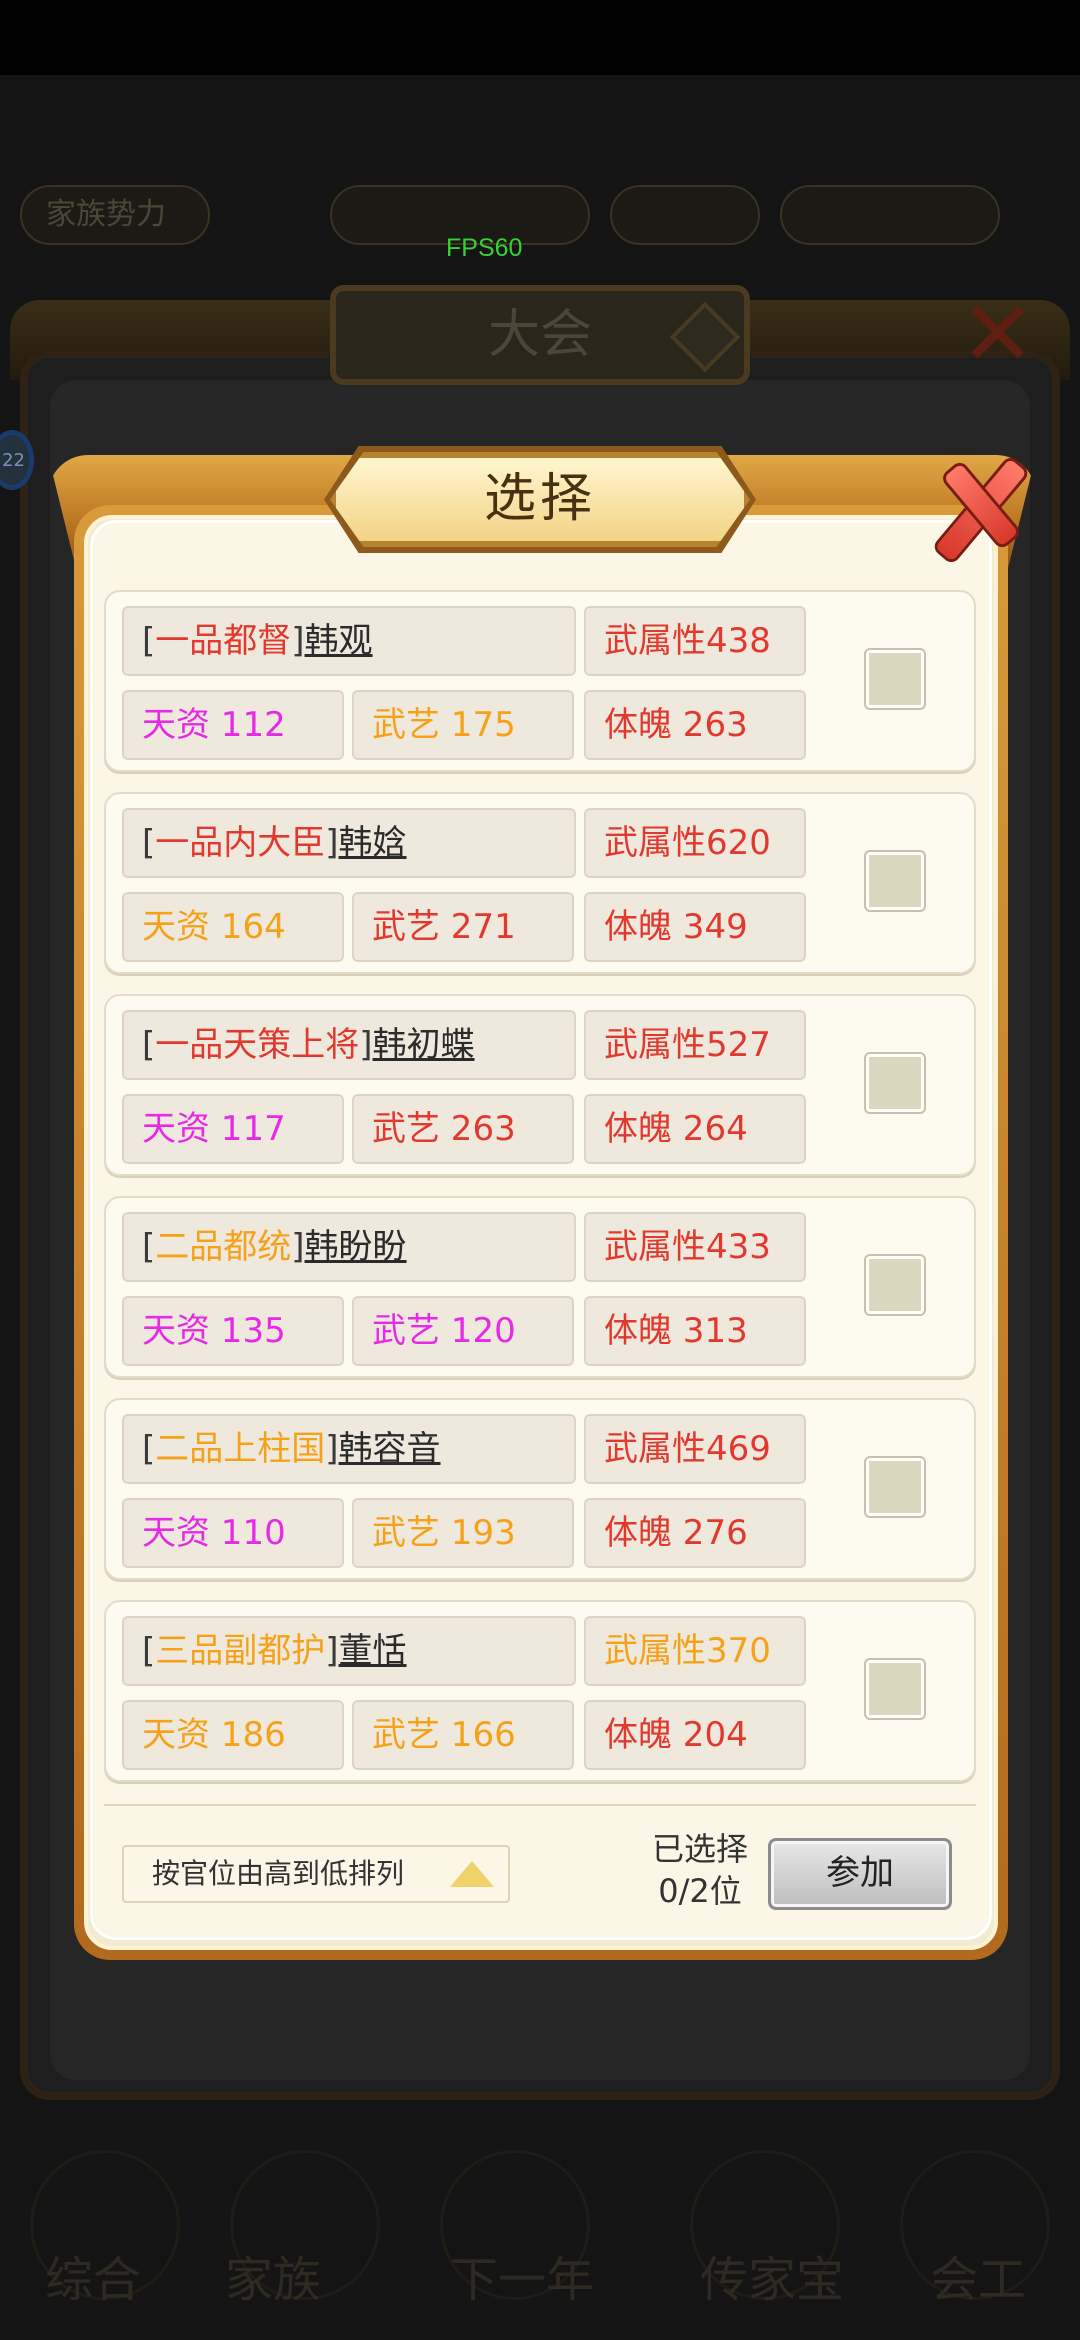 The height and width of the screenshot is (2340, 1080). Describe the element at coordinates (978, 2280) in the screenshot. I see `nav-item: 会工` at that location.